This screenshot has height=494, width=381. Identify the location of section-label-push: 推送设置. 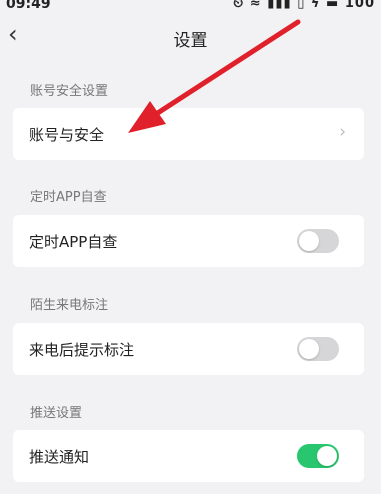
(56, 413).